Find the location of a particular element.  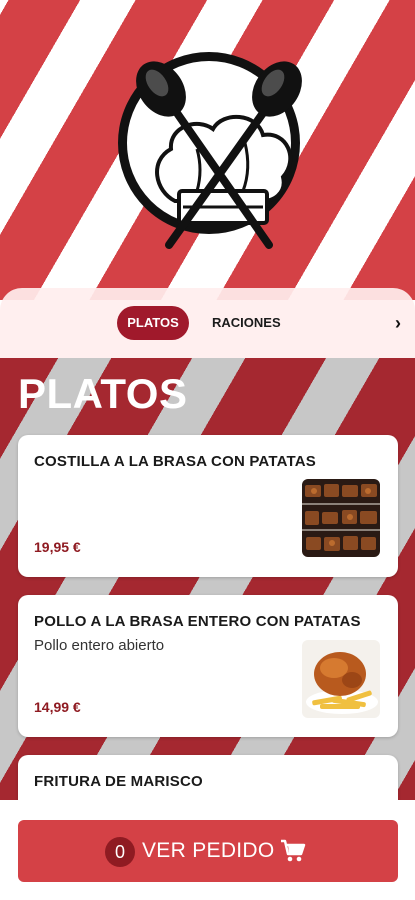

view-order-label: VER PEDIDO is located at coordinates (208, 850).